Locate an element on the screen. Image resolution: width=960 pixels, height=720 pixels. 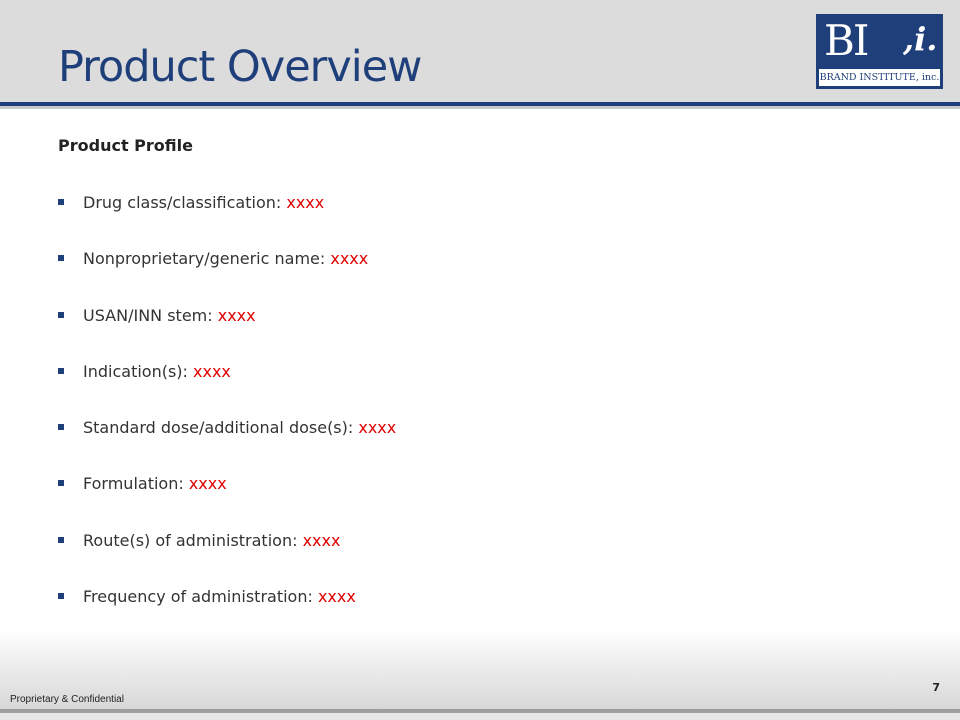
section-heading: Product Profile is located at coordinates (125, 145).